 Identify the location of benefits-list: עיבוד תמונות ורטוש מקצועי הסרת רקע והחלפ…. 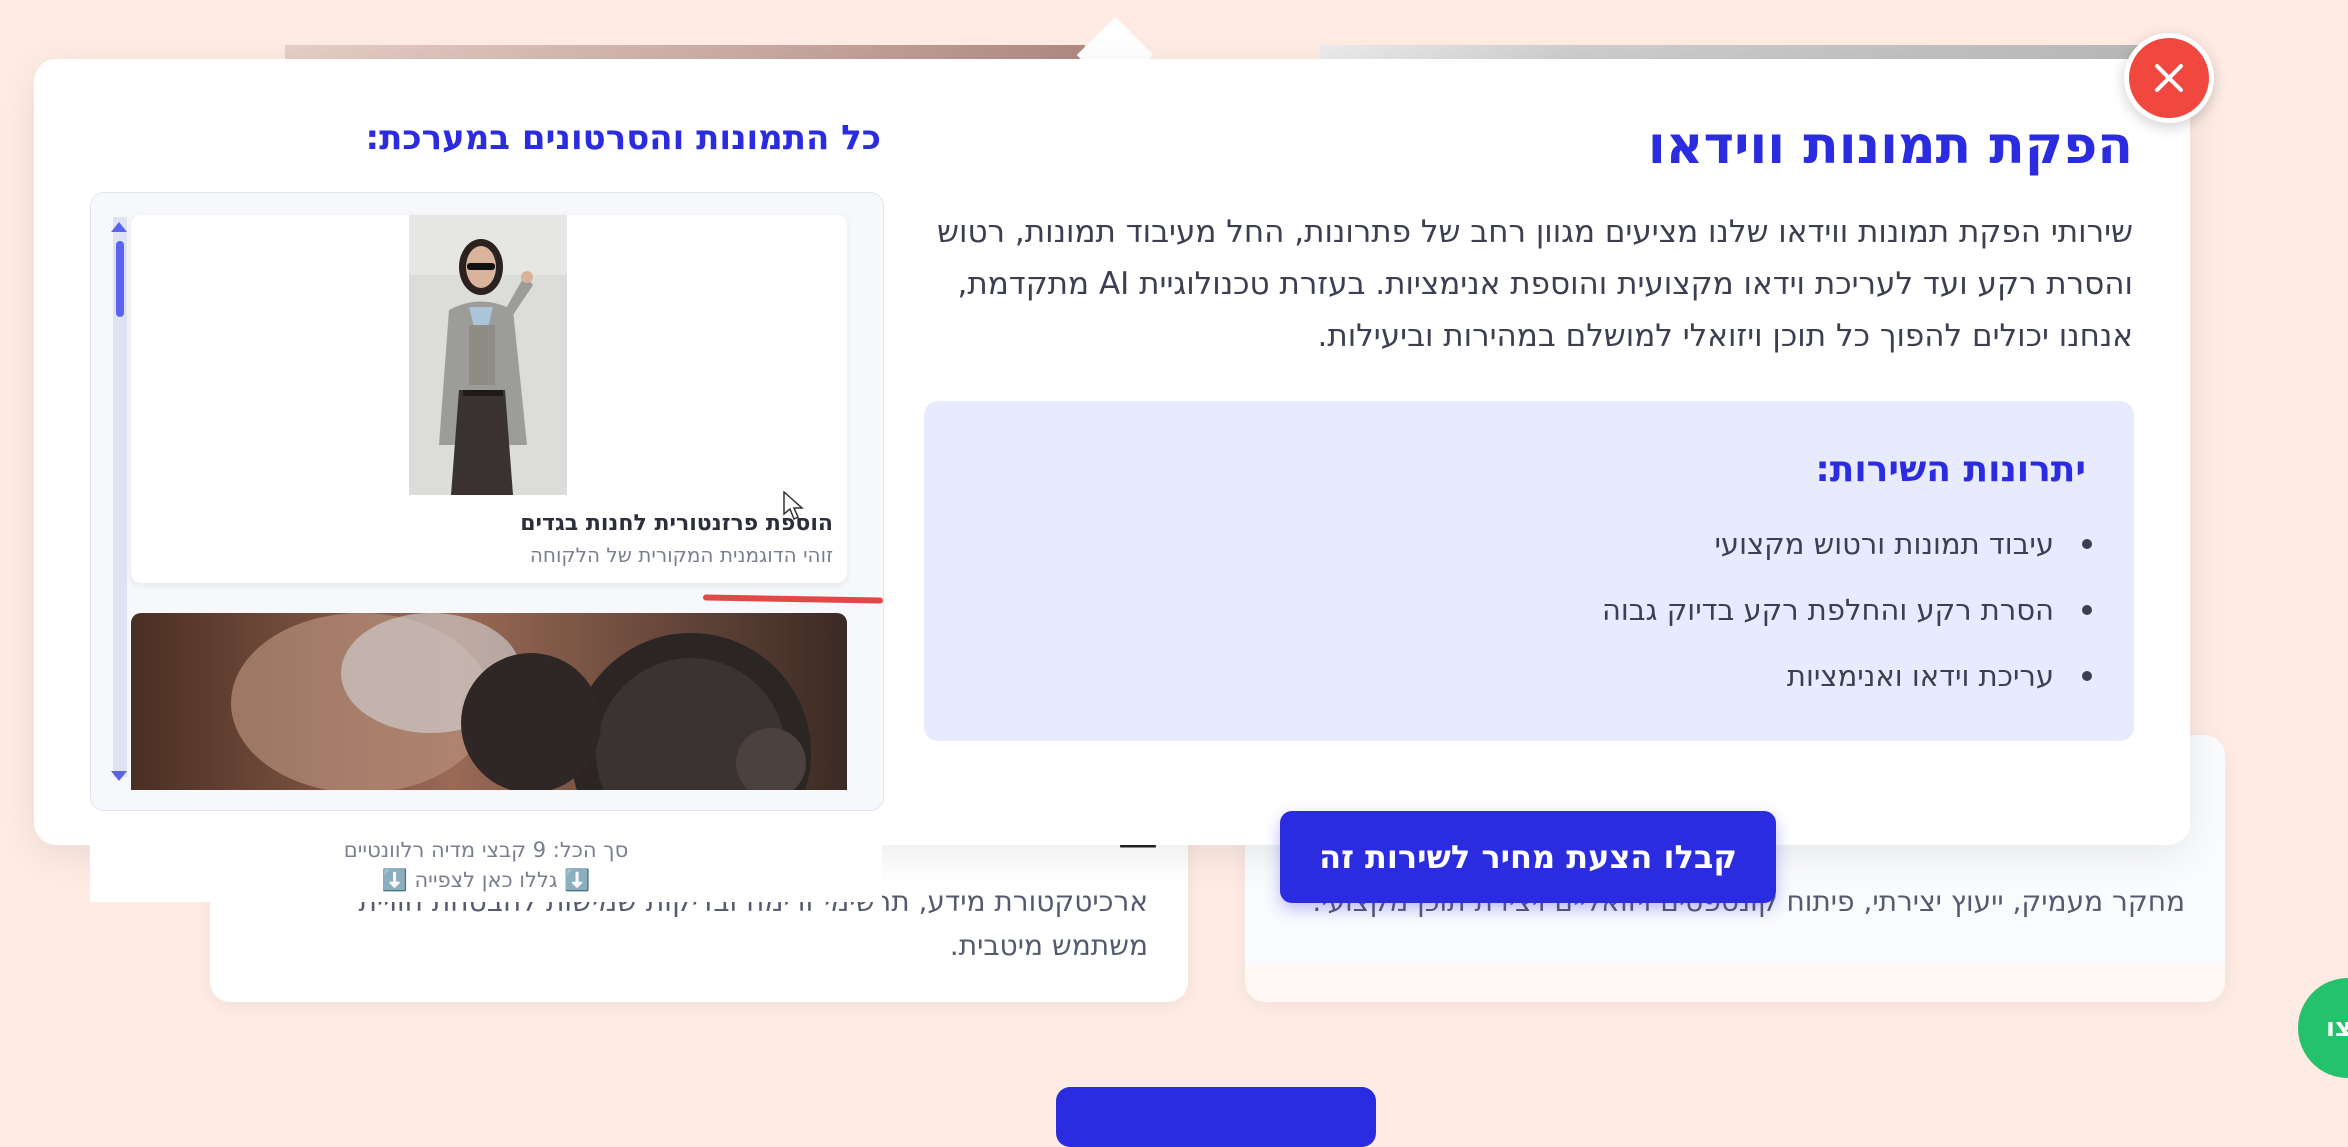
(1847, 620).